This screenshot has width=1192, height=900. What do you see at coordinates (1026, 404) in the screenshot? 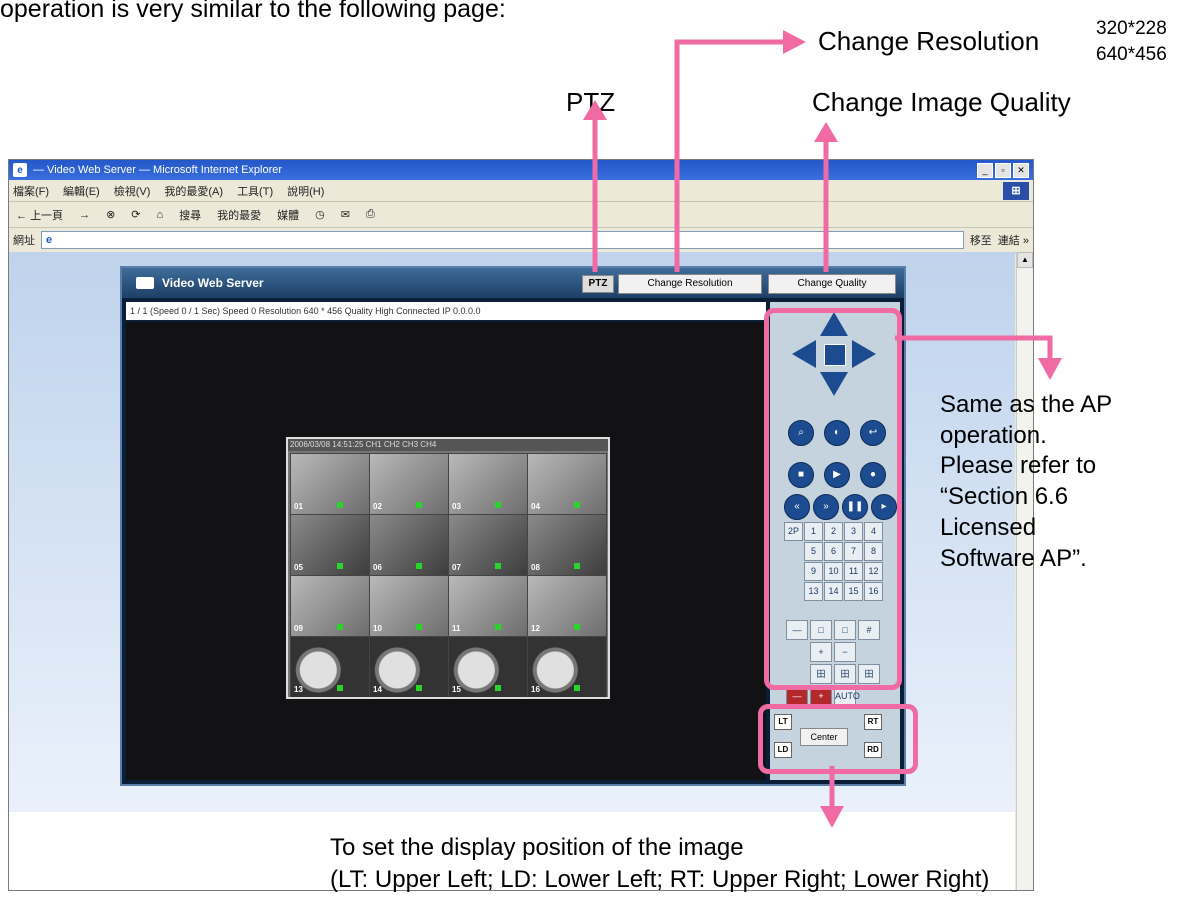
I see `note-line: Same as the AP` at bounding box center [1026, 404].